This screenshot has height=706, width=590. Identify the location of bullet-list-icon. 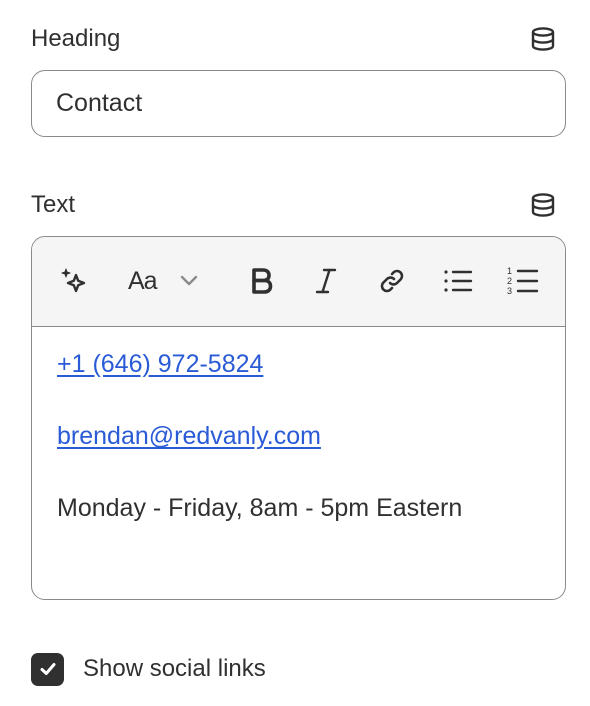
(458, 281).